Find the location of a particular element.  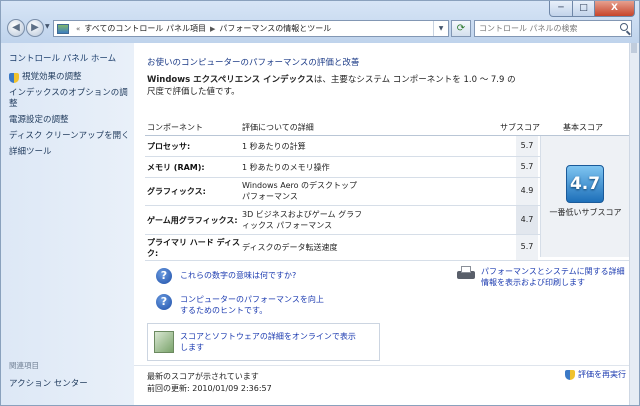

component-detail: ディスクのデータ転送速度 is located at coordinates (290, 247).